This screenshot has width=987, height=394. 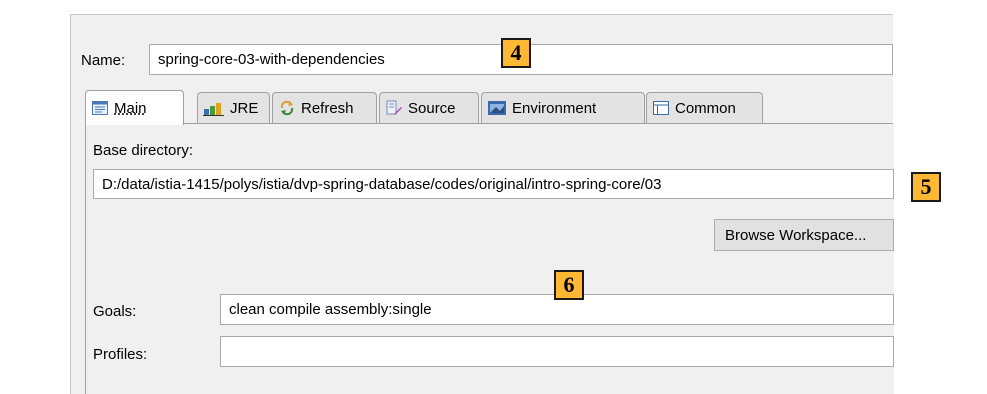 What do you see at coordinates (554, 108) in the screenshot?
I see `tab-environment-label: Environment` at bounding box center [554, 108].